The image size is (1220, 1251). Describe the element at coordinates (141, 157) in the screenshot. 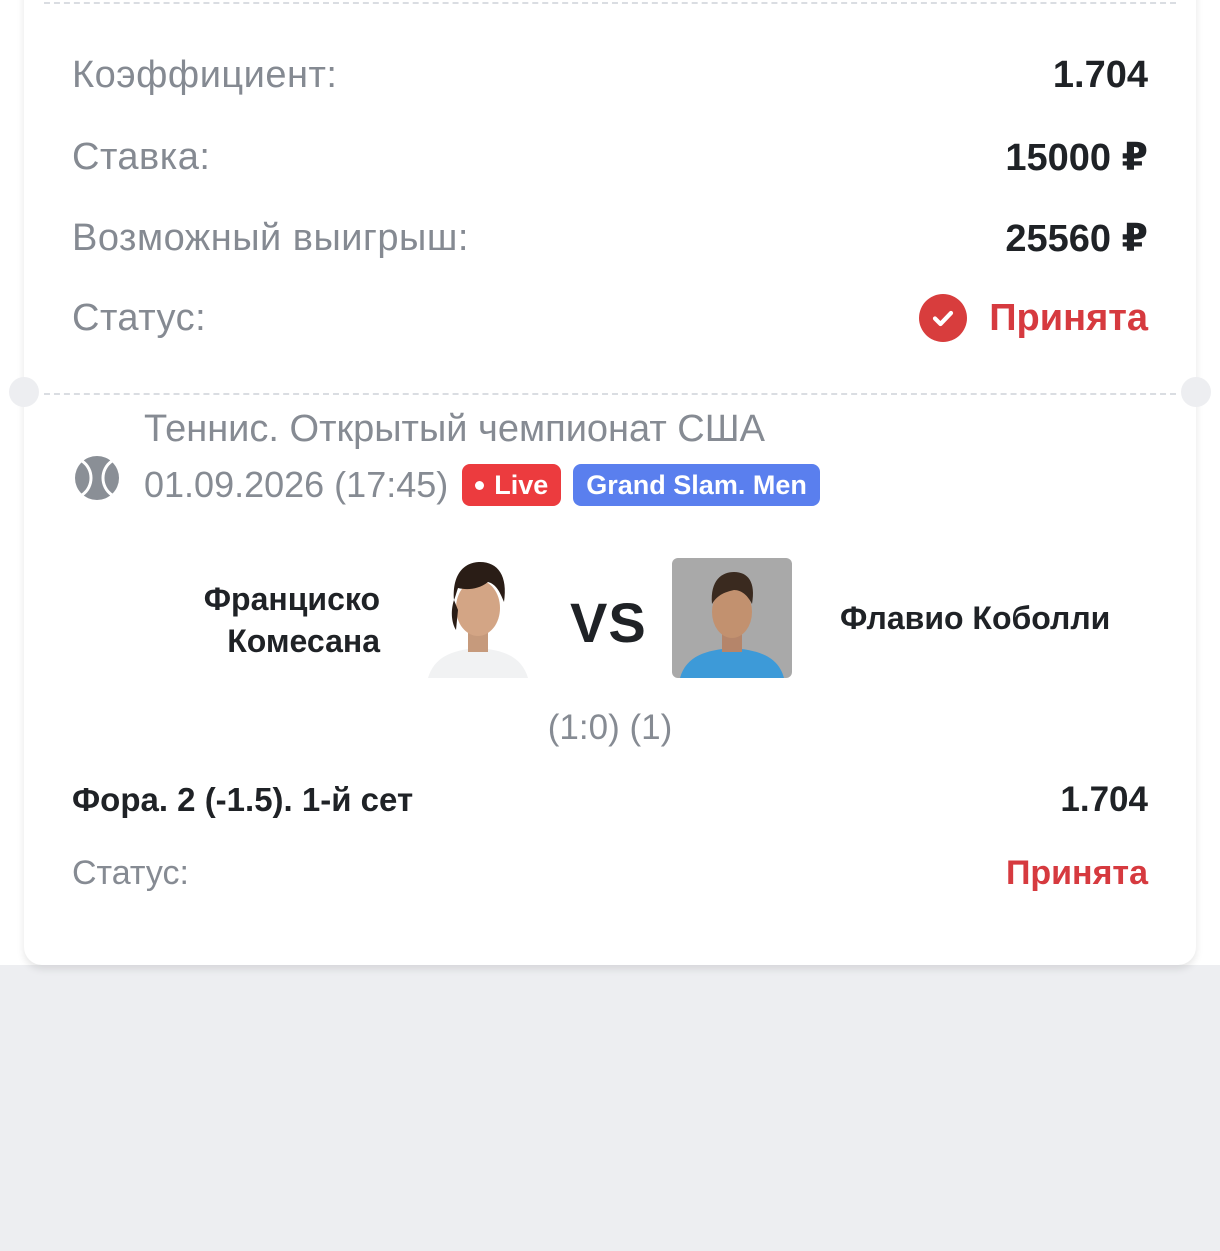

I see `stake-label: Ставка:` at that location.